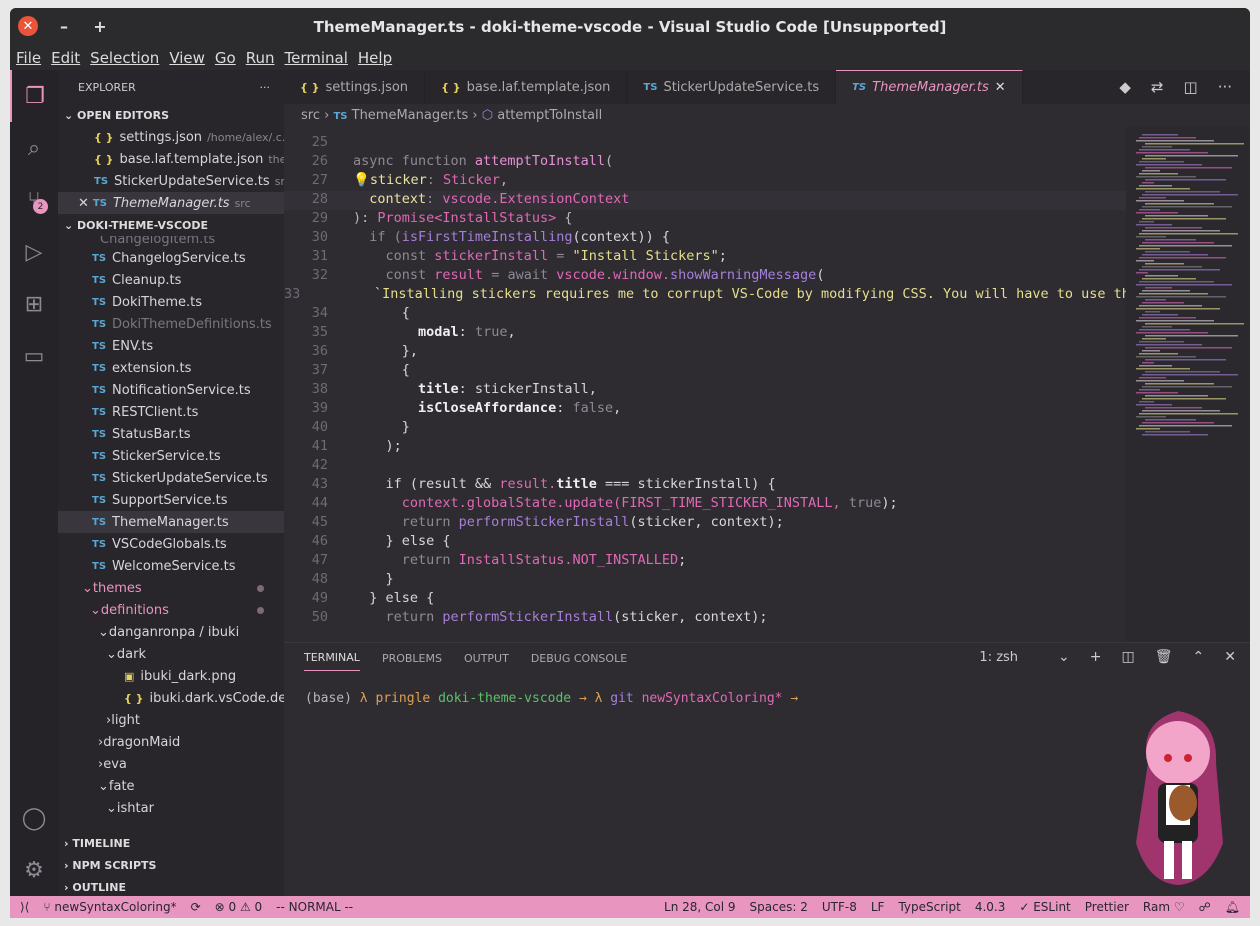  I want to click on project-header: ⌄ DOKI-THEME-VSCODE, so click(171, 225).